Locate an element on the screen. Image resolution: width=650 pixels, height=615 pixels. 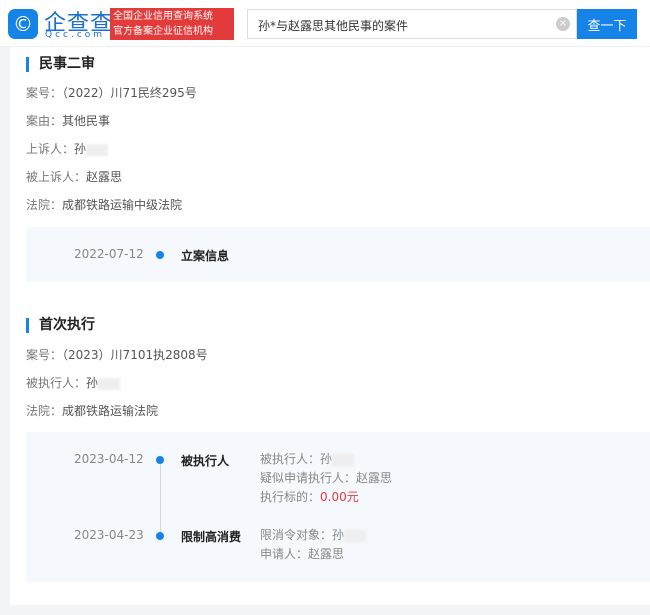
cause-row: 案由：其他民事 is located at coordinates (68, 120).